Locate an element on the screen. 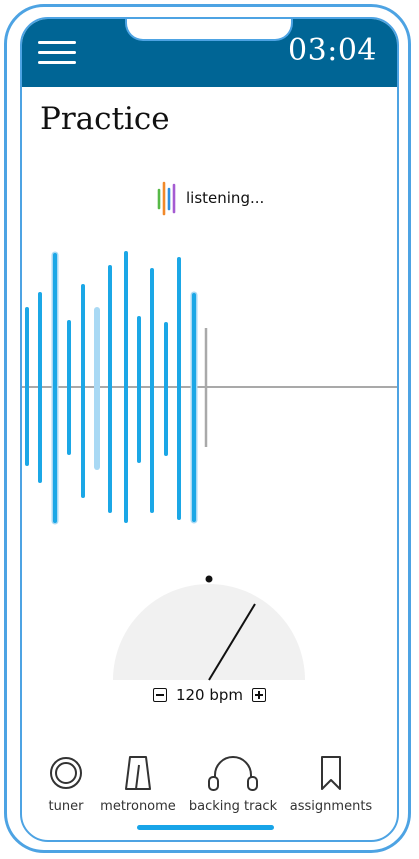 The width and height of the screenshot is (419, 859). tab-backing-track-label: backing track is located at coordinates (233, 806).